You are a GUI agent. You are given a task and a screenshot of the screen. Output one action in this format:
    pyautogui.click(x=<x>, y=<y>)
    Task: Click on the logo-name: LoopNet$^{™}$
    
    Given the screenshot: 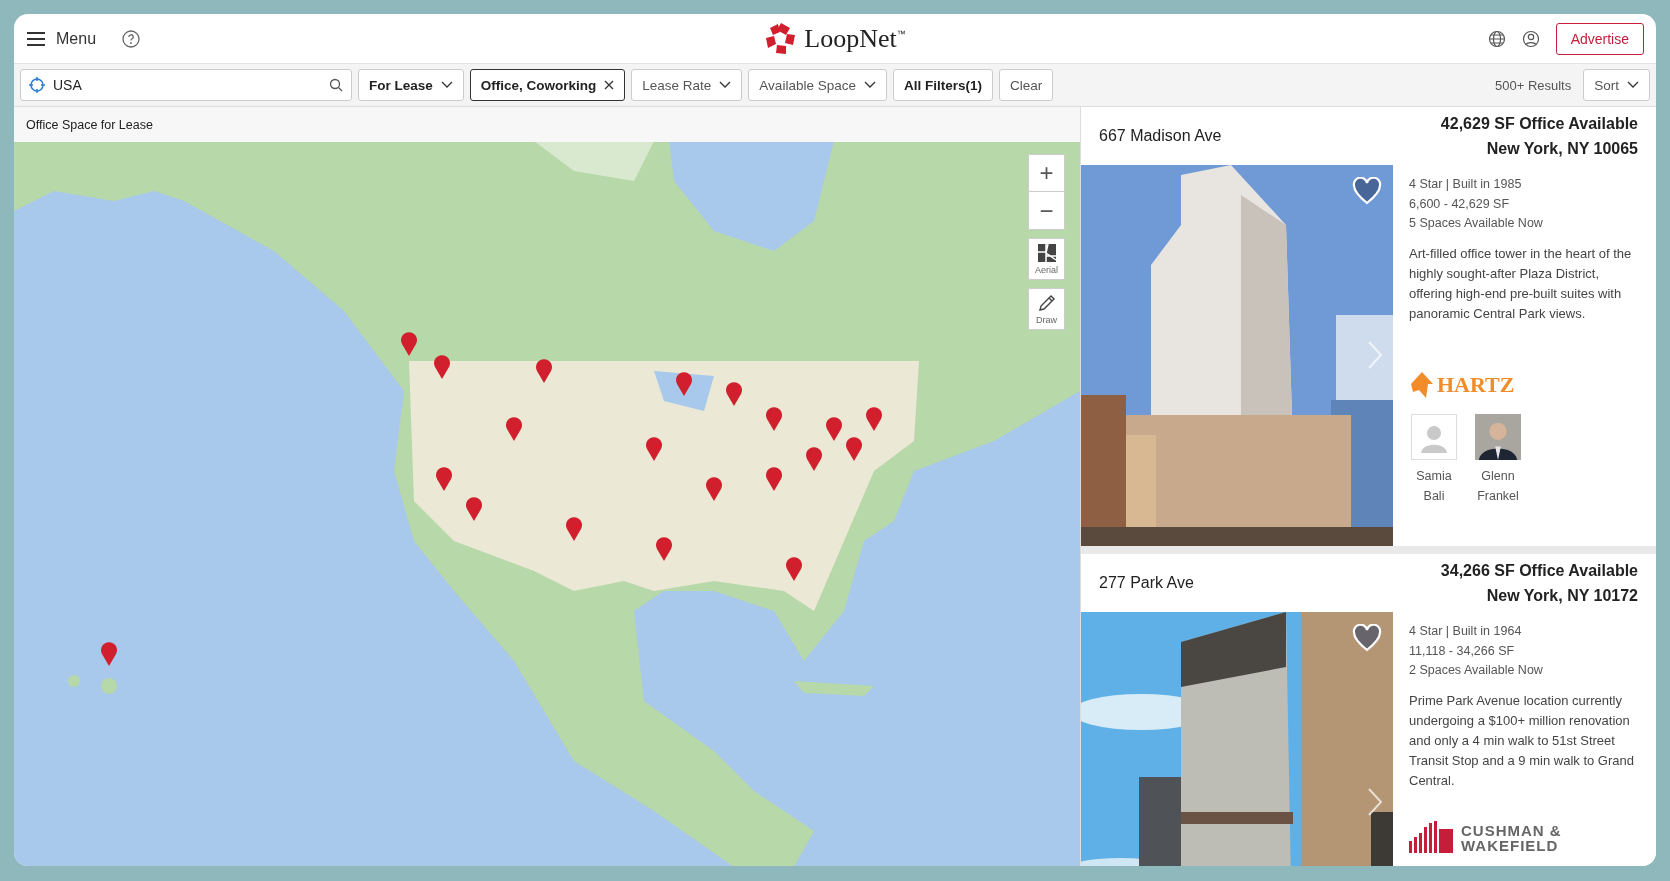 What is the action you would take?
    pyautogui.click(x=855, y=38)
    